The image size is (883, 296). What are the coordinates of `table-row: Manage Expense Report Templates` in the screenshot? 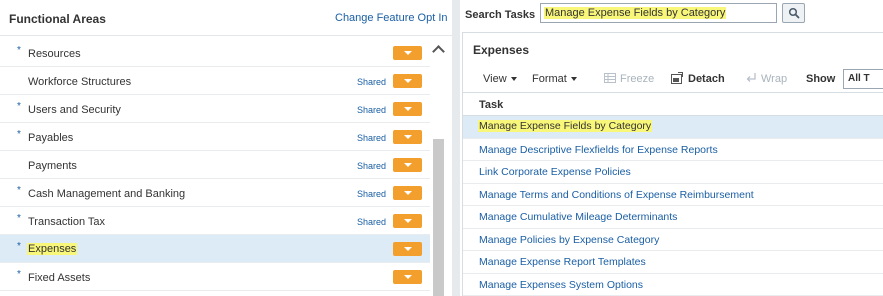 It's located at (673, 262).